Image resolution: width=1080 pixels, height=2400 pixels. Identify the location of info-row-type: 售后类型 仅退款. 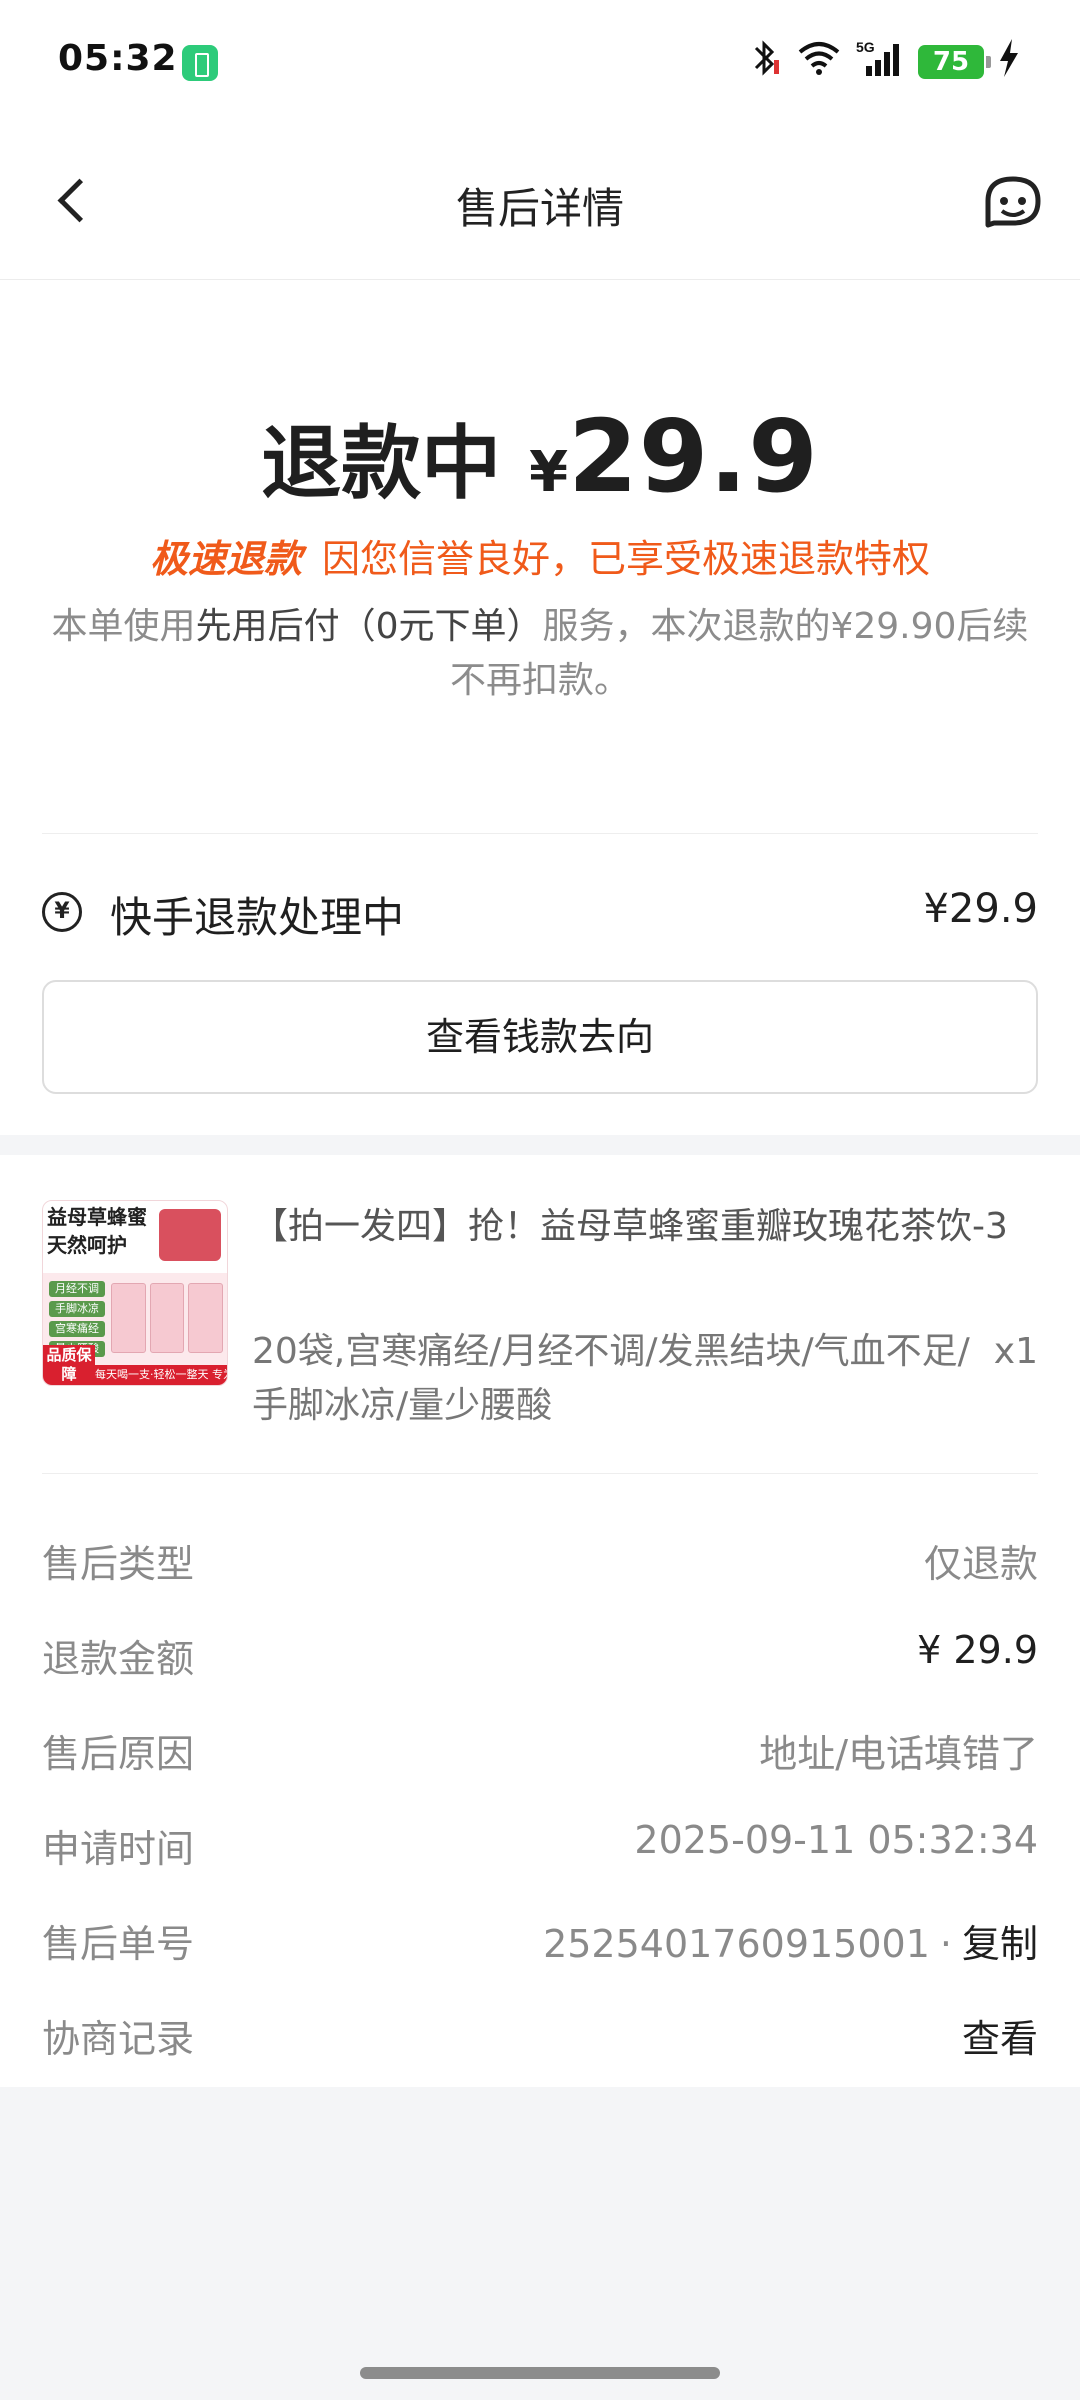
(540, 1560).